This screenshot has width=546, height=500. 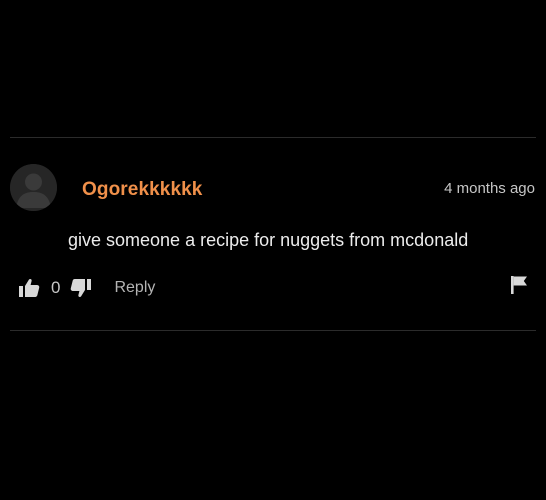 I want to click on reply-button: Reply, so click(x=134, y=288).